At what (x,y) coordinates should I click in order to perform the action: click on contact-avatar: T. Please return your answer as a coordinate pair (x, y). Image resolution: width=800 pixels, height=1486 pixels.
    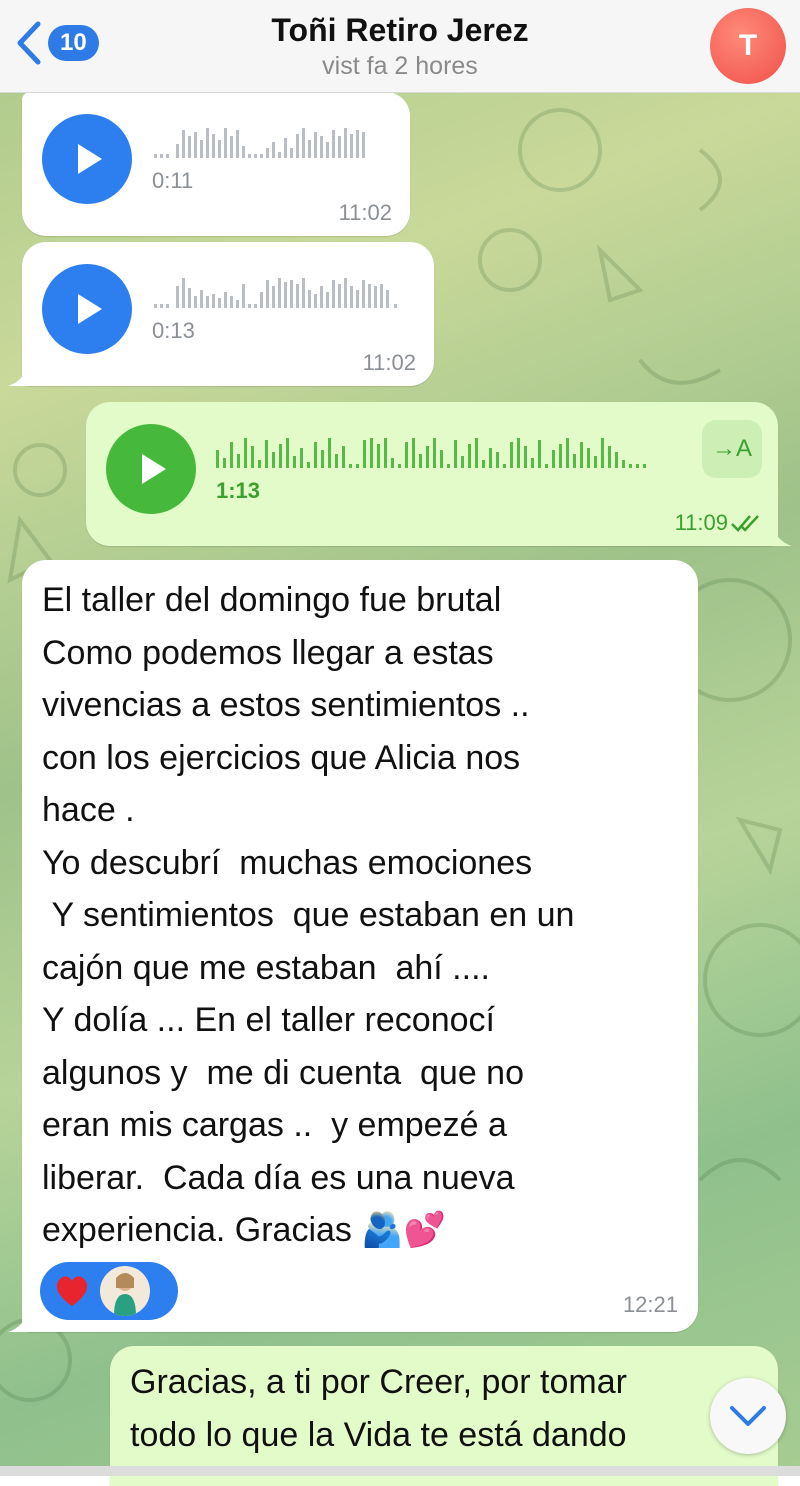
    Looking at the image, I should click on (748, 46).